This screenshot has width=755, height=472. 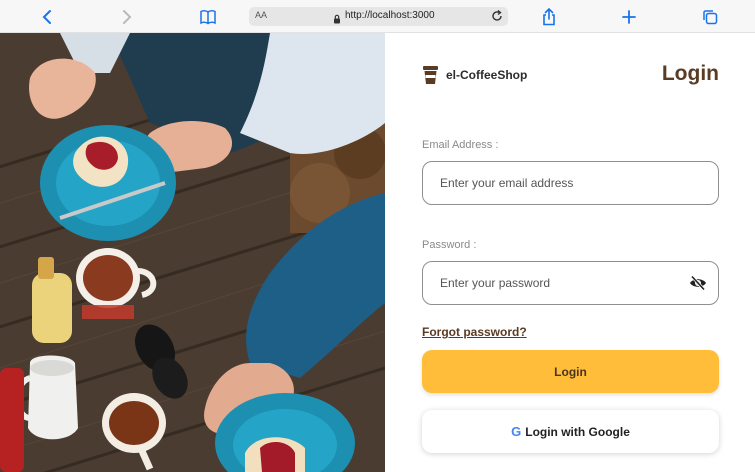 What do you see at coordinates (497, 18) in the screenshot?
I see `reload-icon` at bounding box center [497, 18].